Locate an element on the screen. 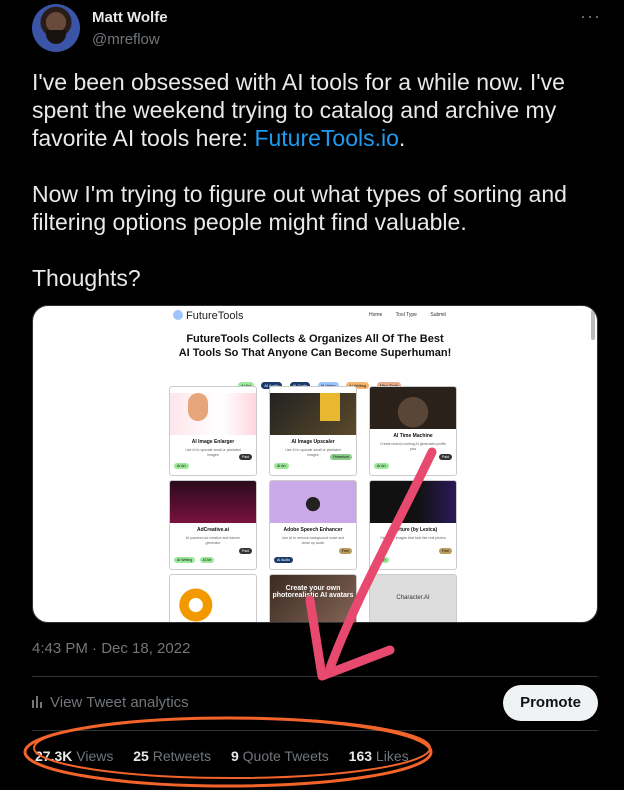  ellipsis-icon: ··· is located at coordinates (590, 16).